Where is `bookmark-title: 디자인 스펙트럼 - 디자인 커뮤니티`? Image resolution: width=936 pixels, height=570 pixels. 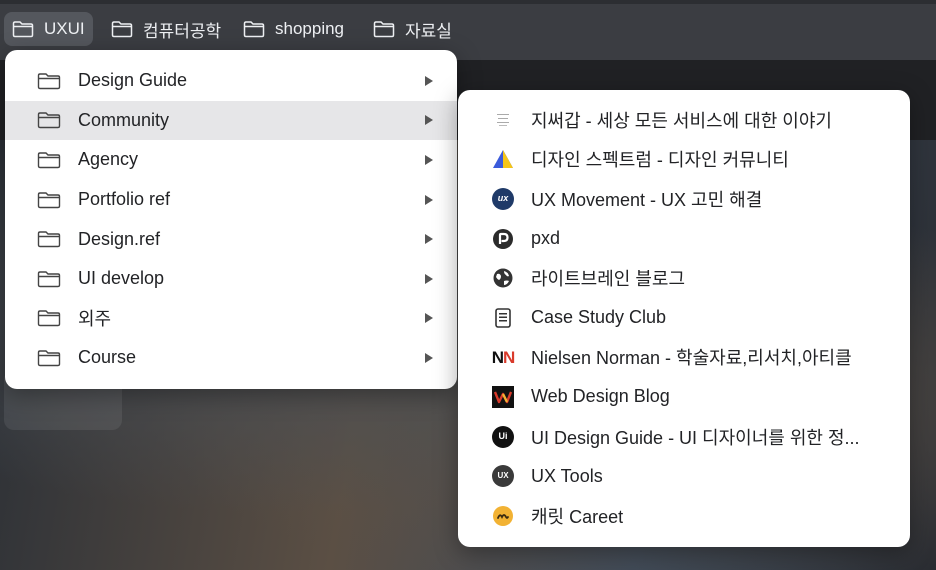 bookmark-title: 디자인 스펙트럼 - 디자인 커뮤니티 is located at coordinates (660, 160).